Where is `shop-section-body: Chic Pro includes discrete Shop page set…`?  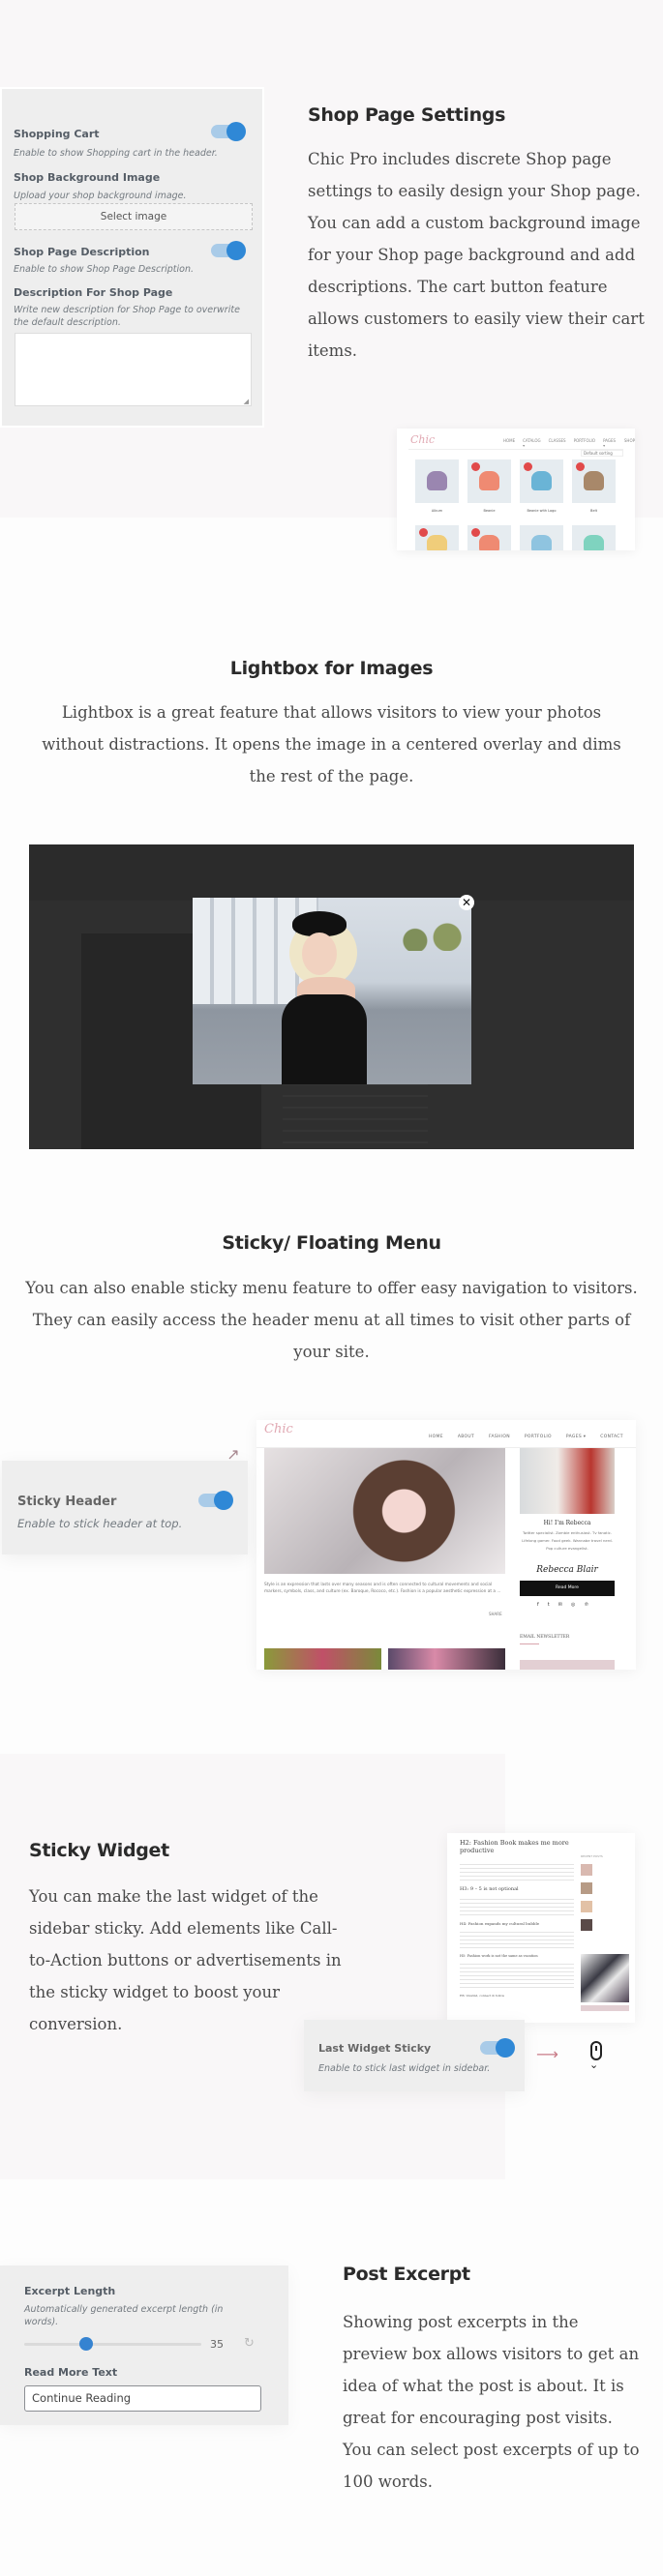
shop-section-body: Chic Pro includes discrete Shop page set… is located at coordinates (477, 255).